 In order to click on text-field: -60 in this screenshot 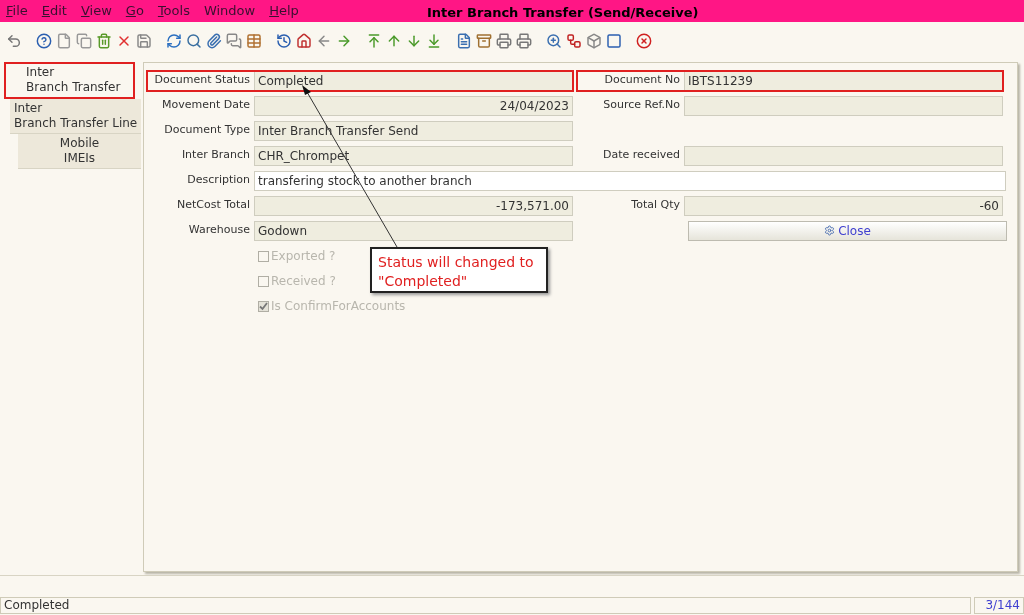, I will do `click(843, 205)`.